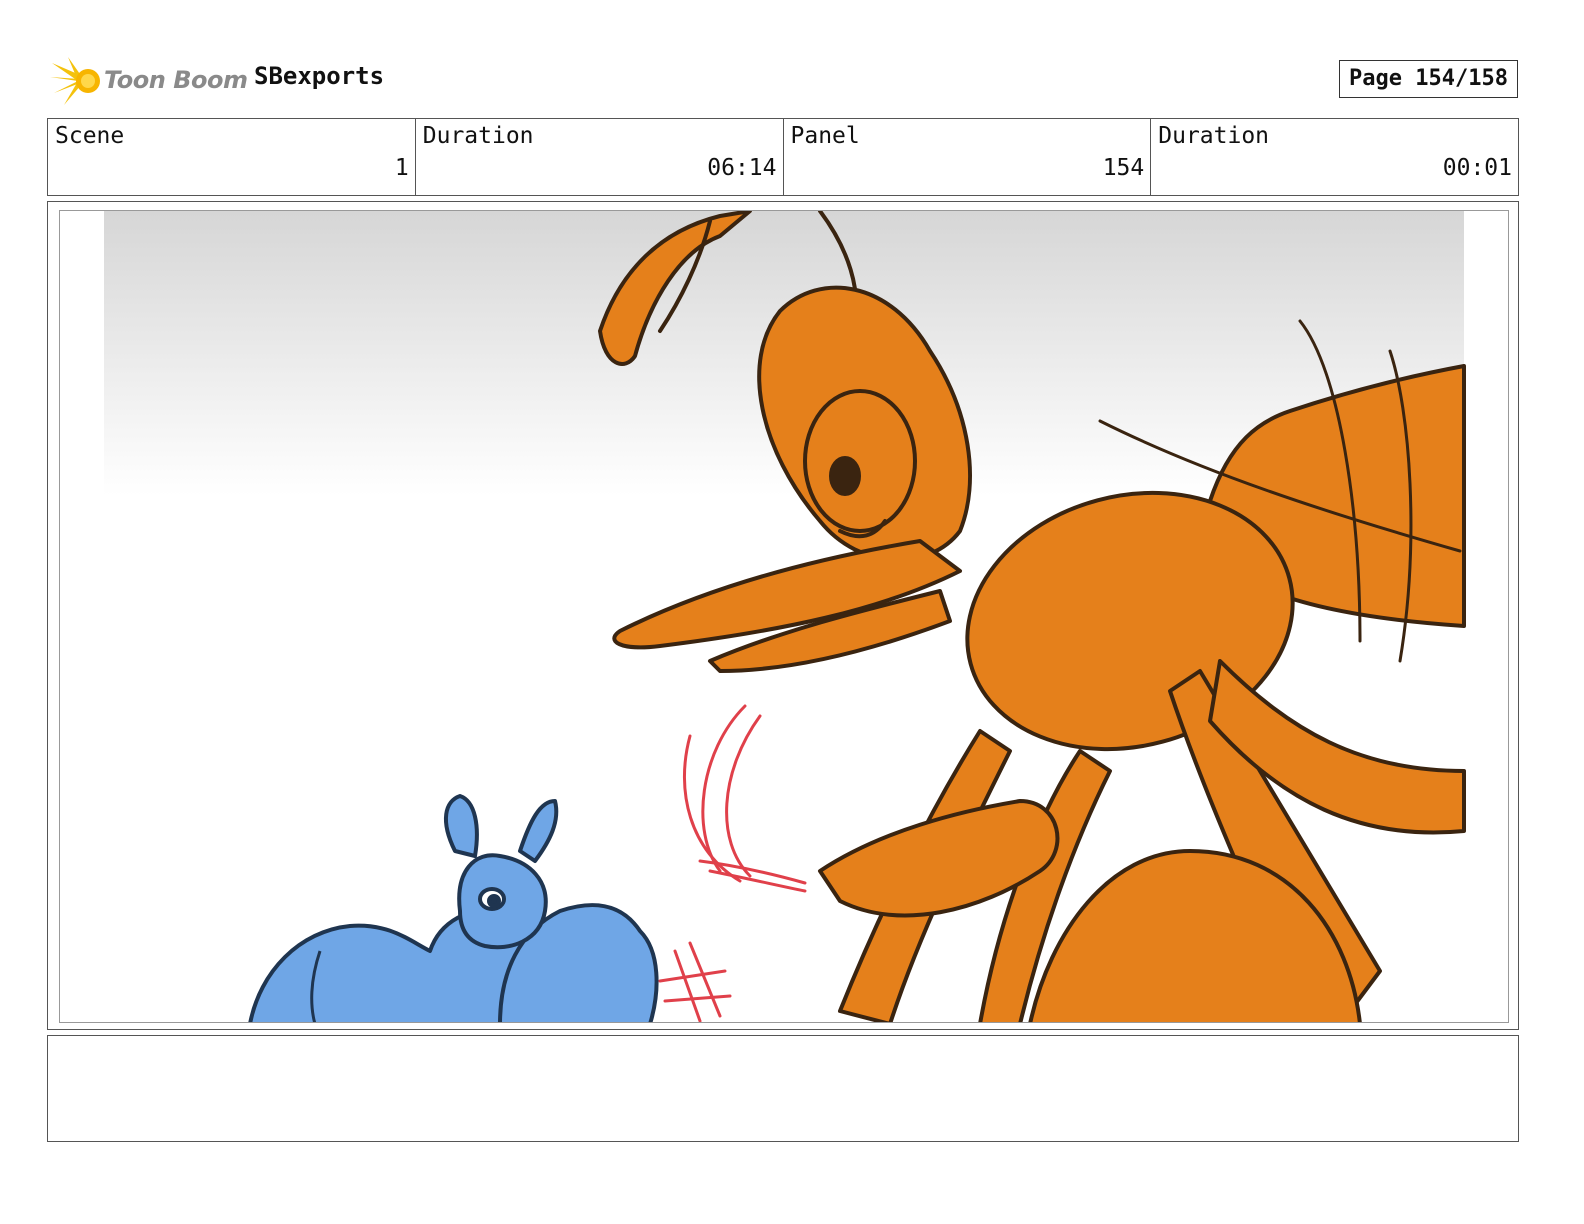 This screenshot has width=1584, height=1224. Describe the element at coordinates (176, 80) in the screenshot. I see `logo-text: Toon Boom` at that location.